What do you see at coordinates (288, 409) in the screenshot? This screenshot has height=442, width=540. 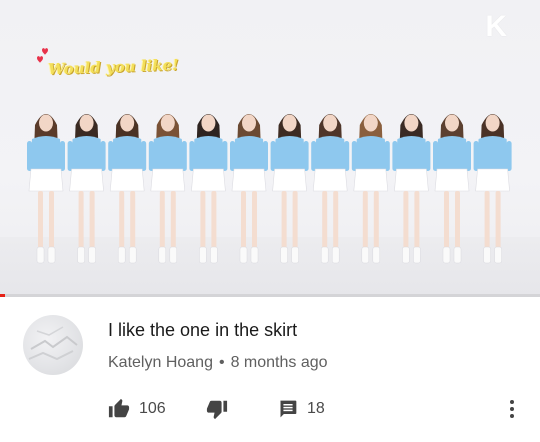 I see `reply-icon` at bounding box center [288, 409].